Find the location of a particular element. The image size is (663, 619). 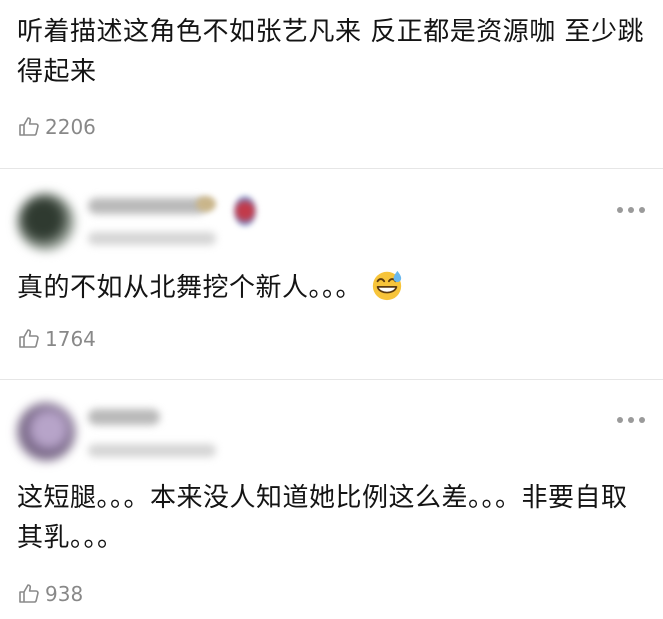

level-badge-icon is located at coordinates (245, 211).